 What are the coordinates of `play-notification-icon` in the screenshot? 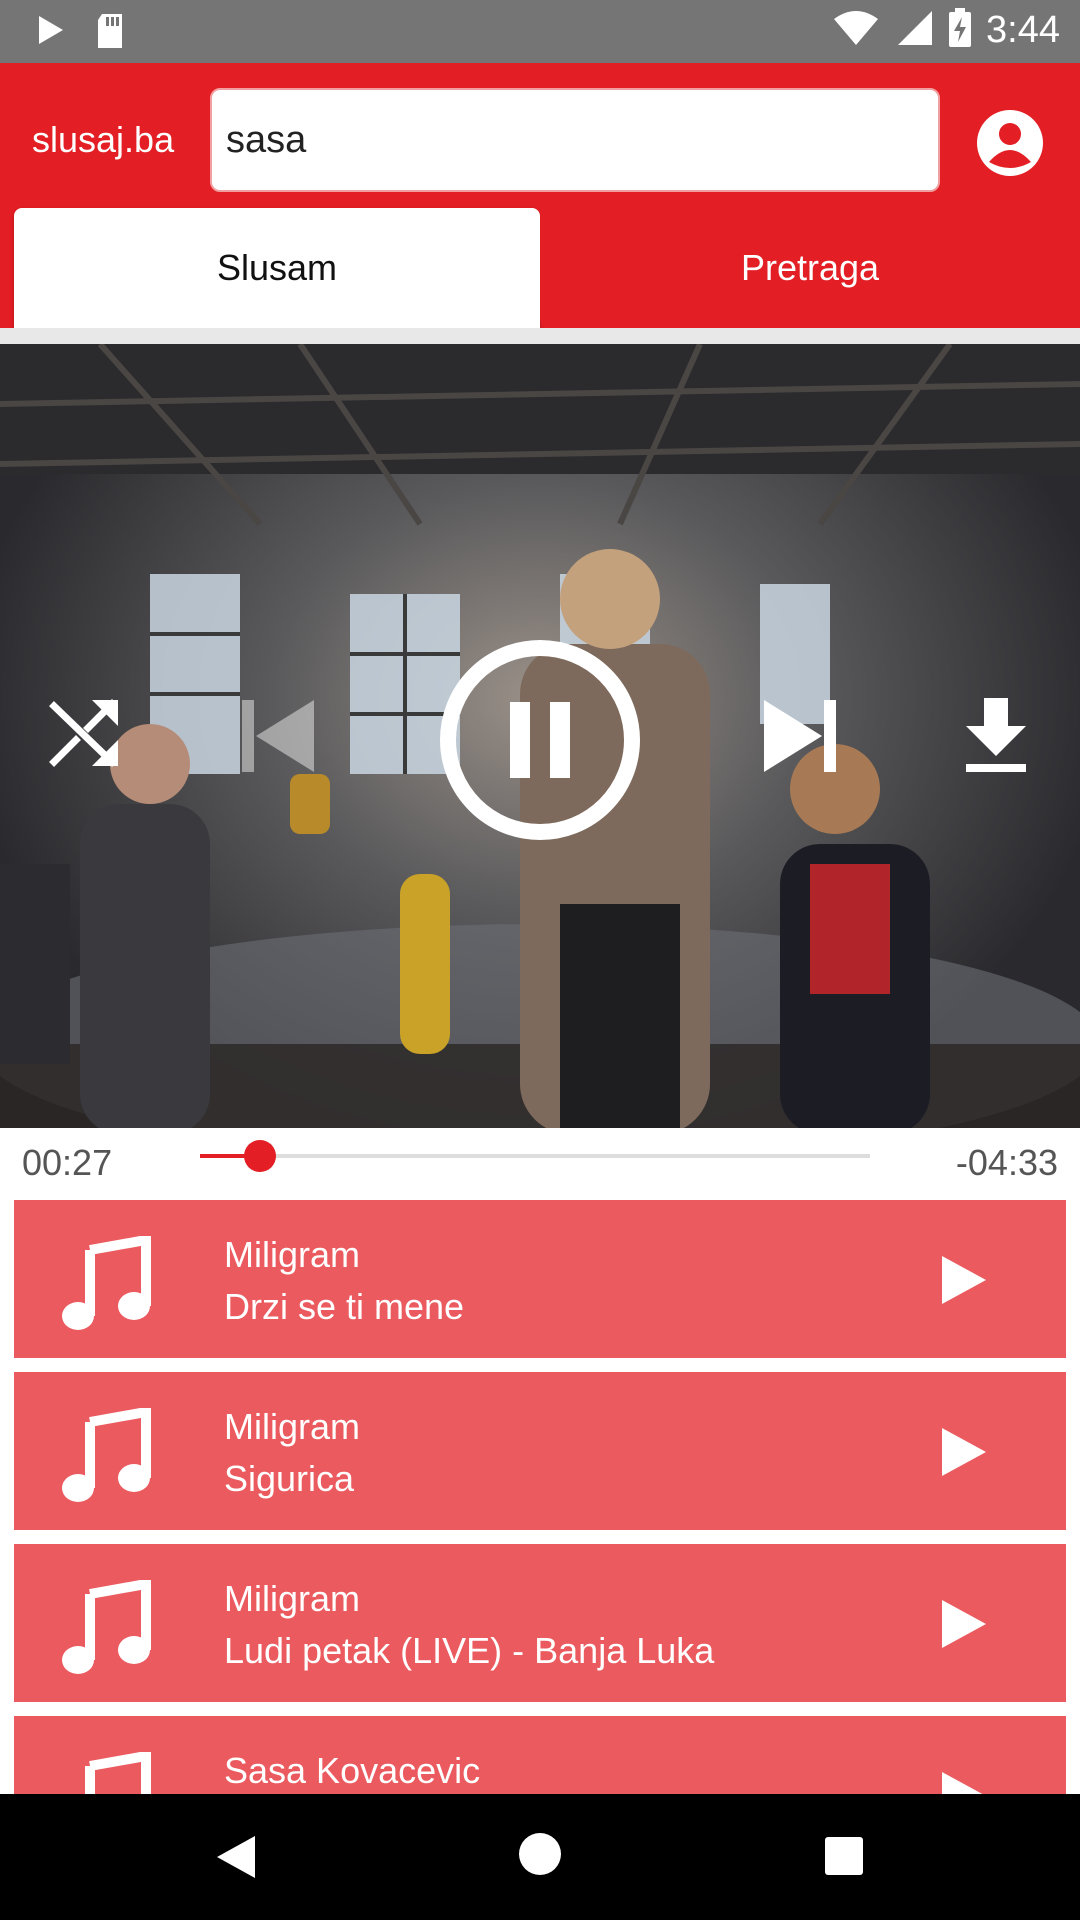 It's located at (51, 33).